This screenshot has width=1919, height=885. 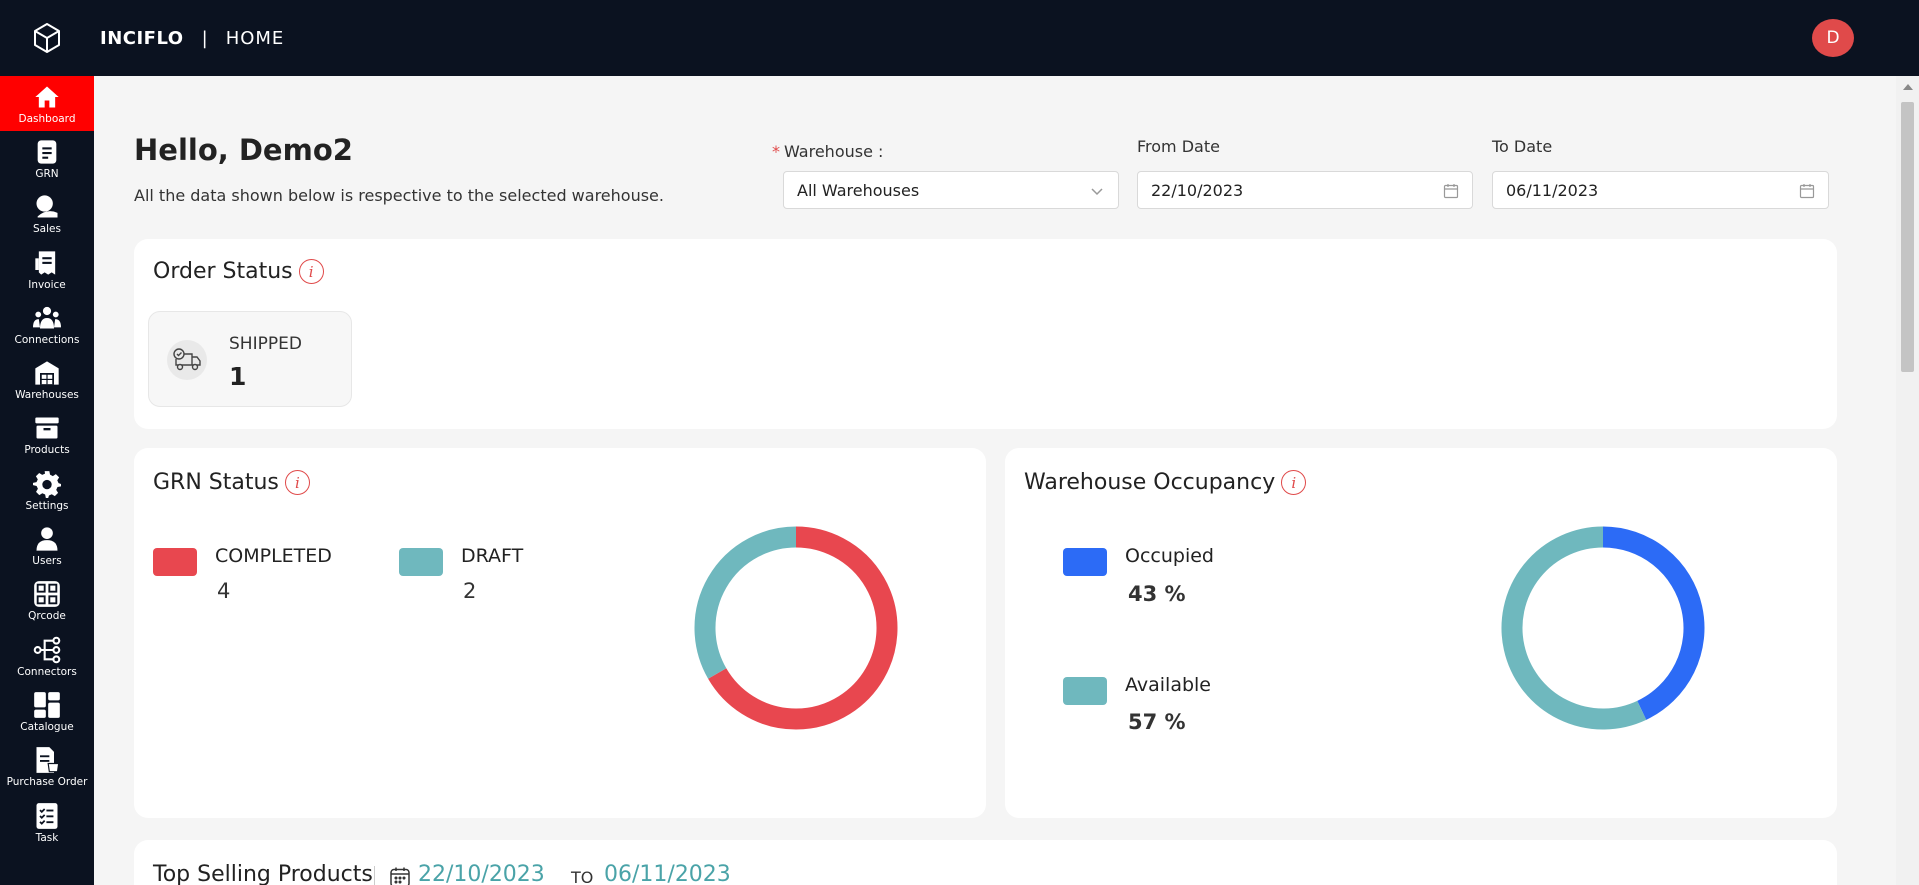 I want to click on sidebar-item-invoice: Invoice, so click(x=47, y=269).